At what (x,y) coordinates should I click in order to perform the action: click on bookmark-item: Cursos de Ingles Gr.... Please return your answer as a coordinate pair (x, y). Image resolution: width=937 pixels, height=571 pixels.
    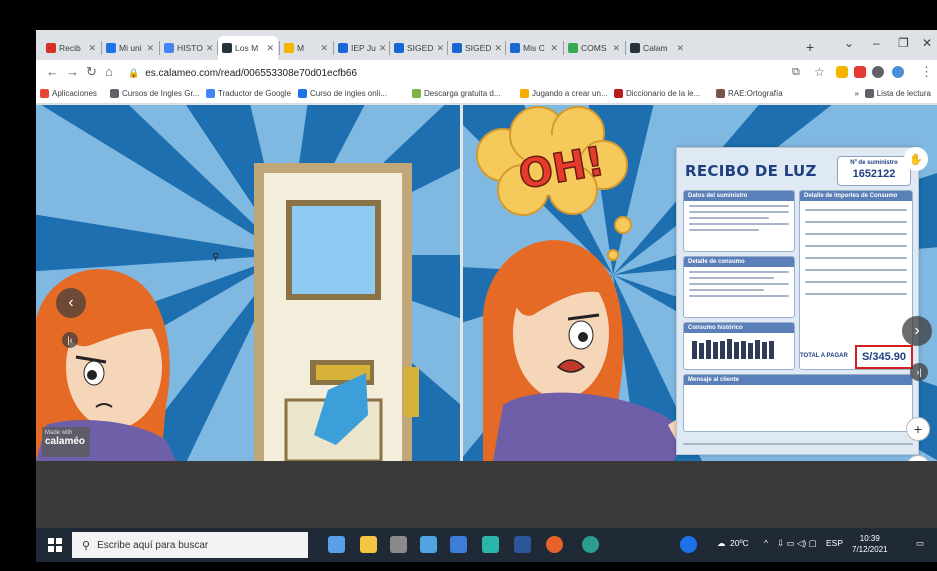
    Looking at the image, I should click on (154, 93).